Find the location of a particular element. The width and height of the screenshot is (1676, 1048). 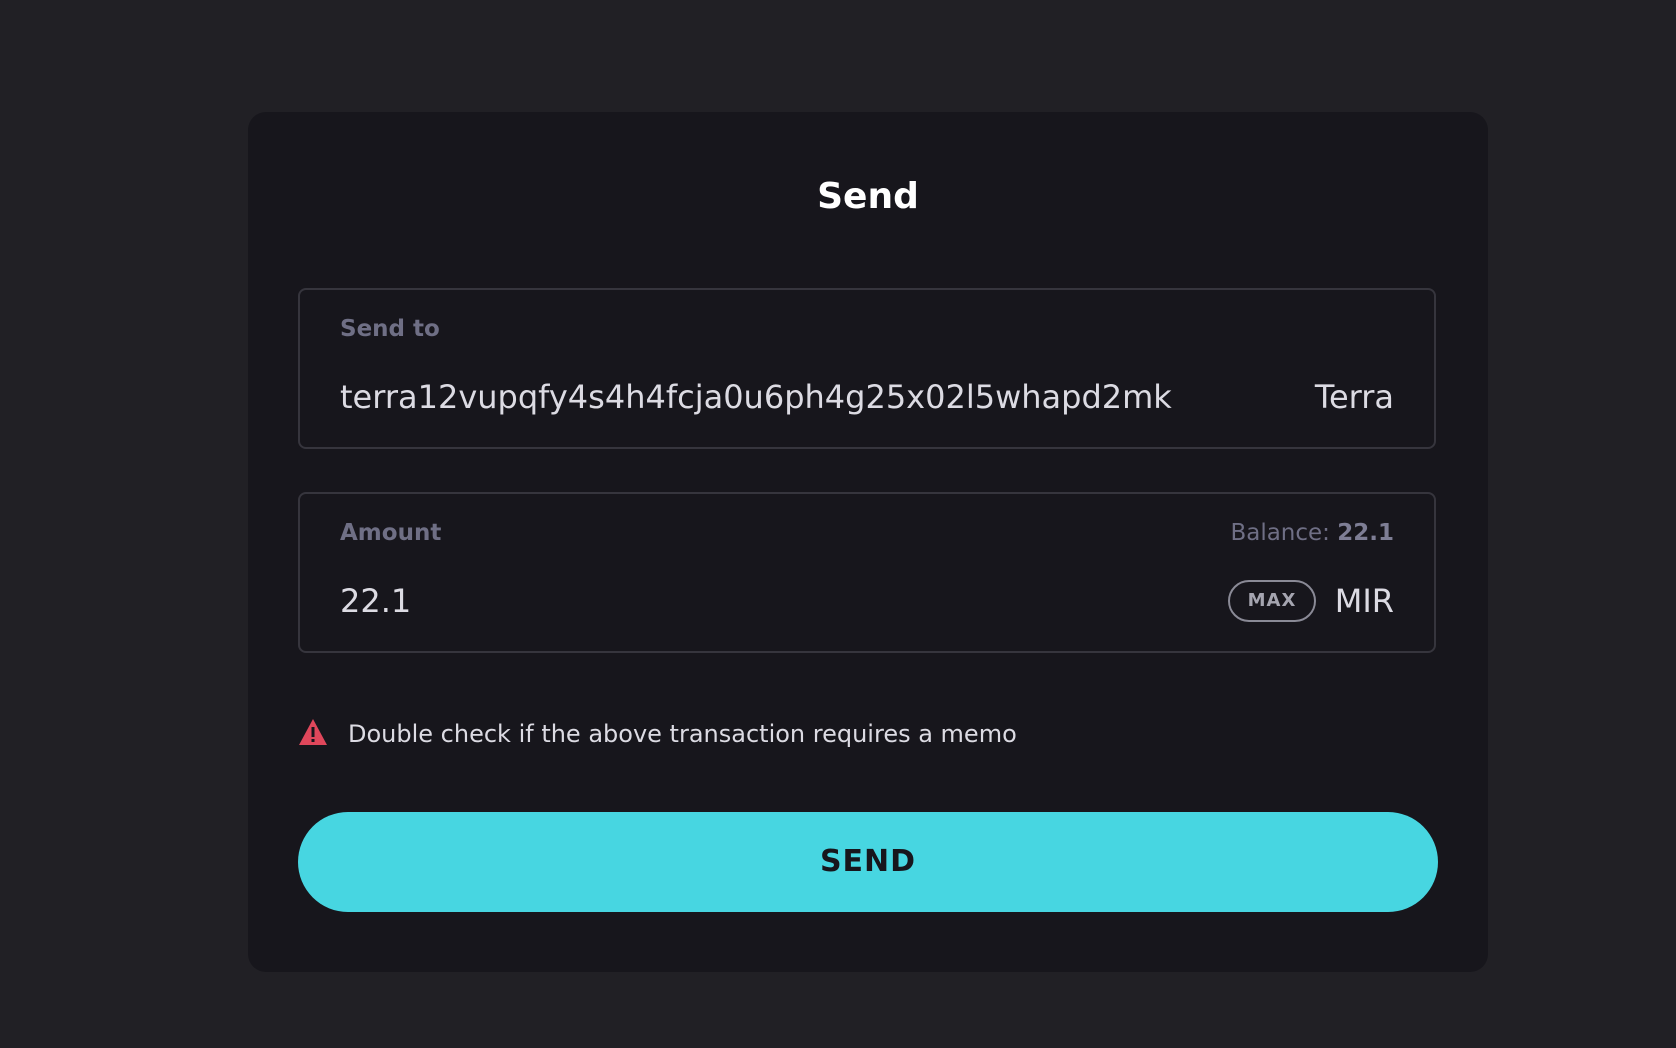

max-button: MAX is located at coordinates (1272, 601).